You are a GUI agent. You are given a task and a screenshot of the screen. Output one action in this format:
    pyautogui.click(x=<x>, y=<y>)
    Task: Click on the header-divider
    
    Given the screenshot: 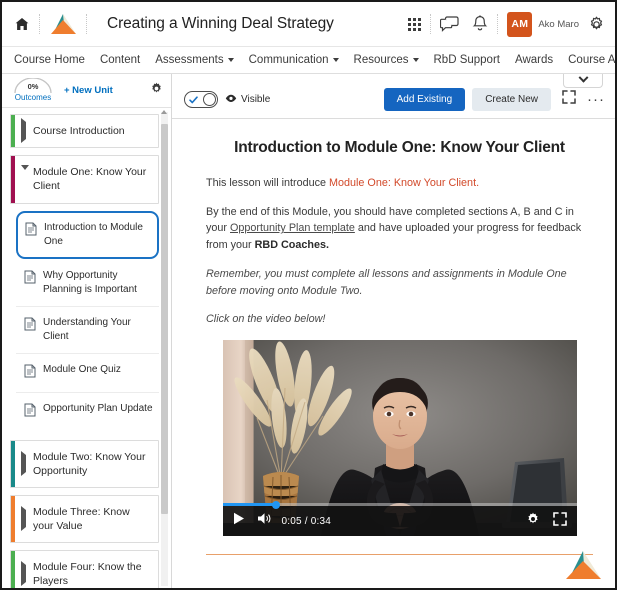 What is the action you would take?
    pyautogui.click(x=39, y=24)
    